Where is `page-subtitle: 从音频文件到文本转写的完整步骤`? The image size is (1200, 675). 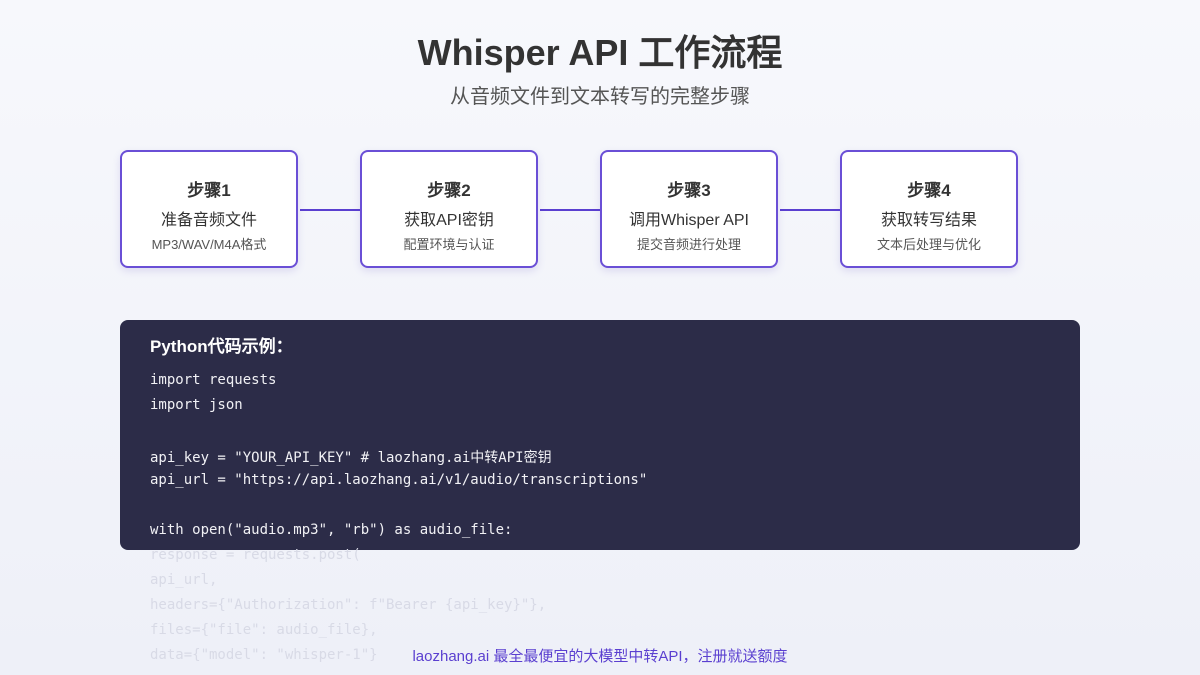 page-subtitle: 从音频文件到文本转写的完整步骤 is located at coordinates (600, 97).